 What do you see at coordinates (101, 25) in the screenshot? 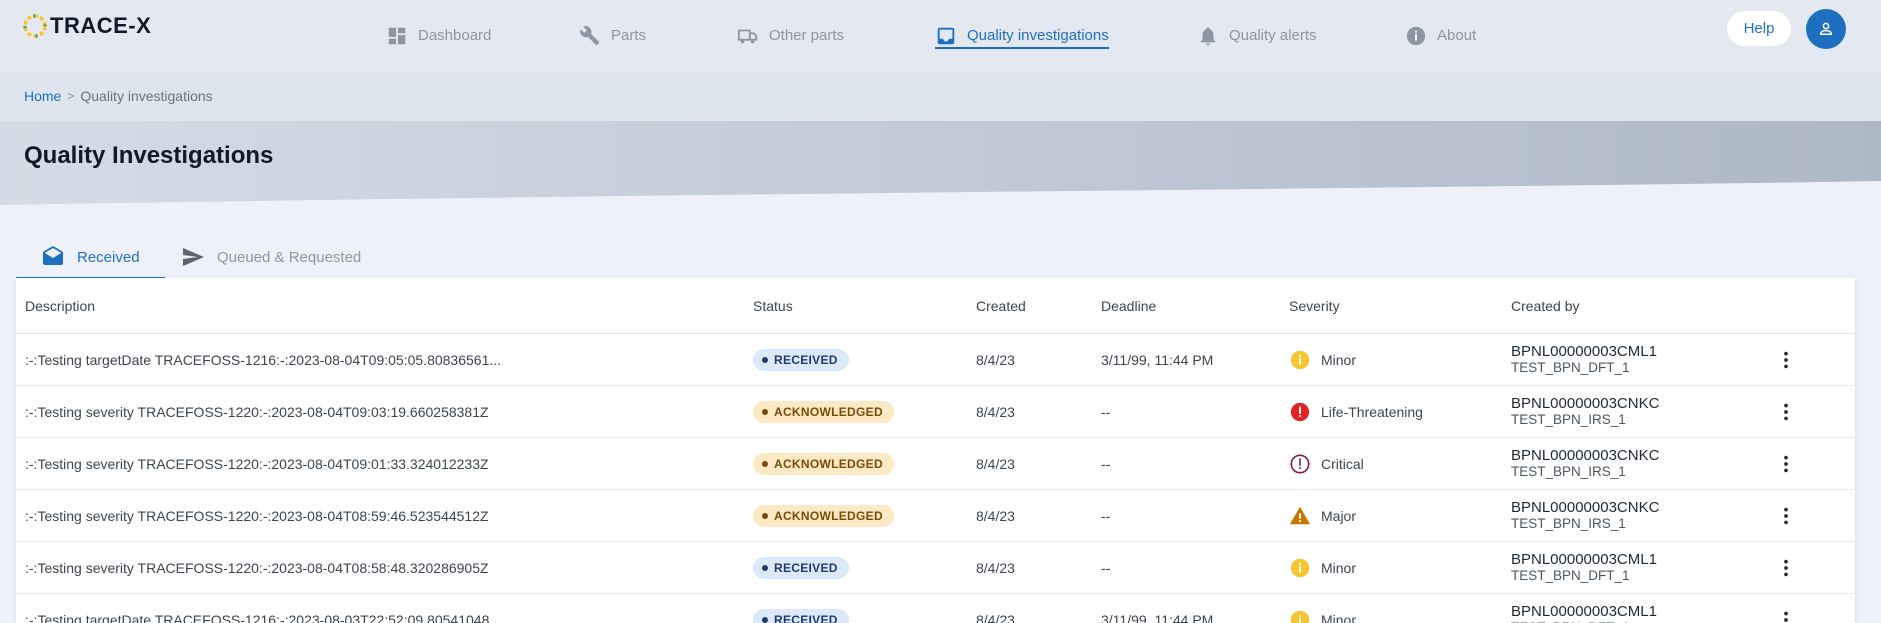
I see `logo-text: TRACE-X` at bounding box center [101, 25].